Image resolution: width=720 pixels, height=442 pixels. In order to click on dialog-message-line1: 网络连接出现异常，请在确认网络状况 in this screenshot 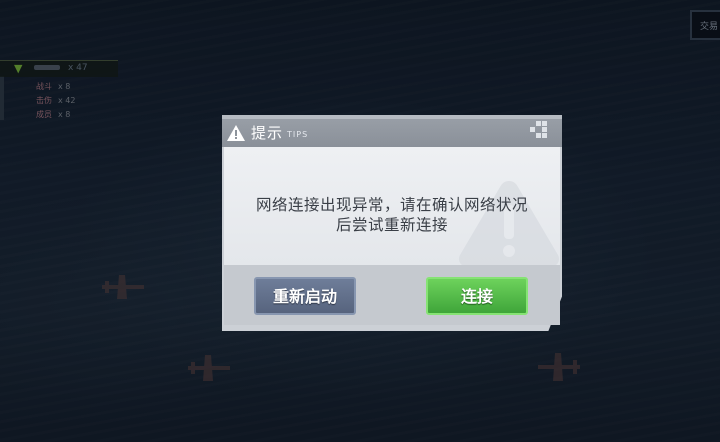, I will do `click(391, 205)`.